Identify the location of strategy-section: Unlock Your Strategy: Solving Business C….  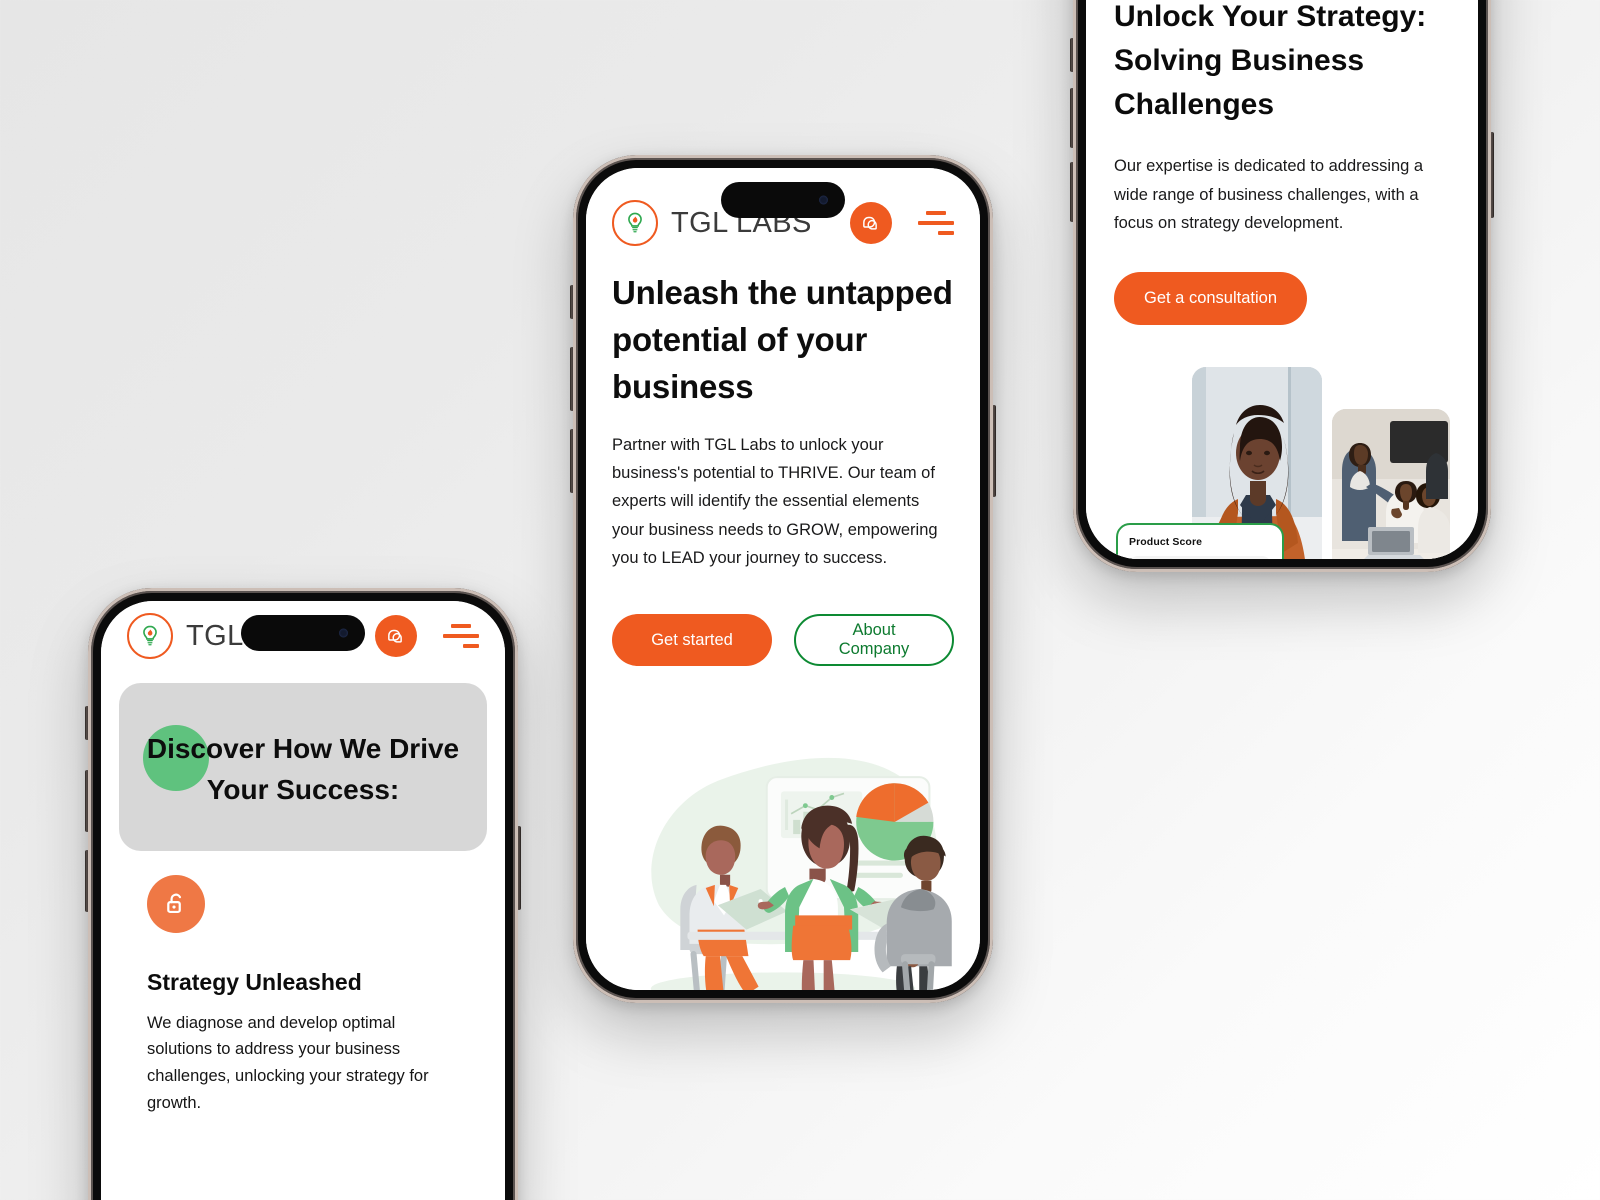
(1282, 279).